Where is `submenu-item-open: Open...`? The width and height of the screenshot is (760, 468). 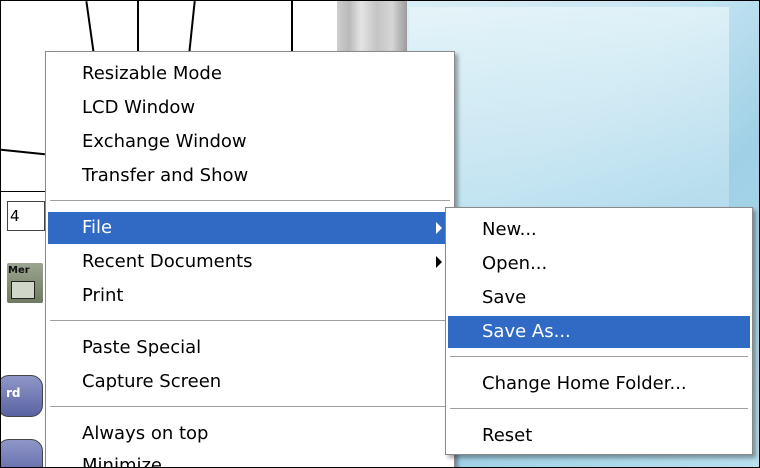
submenu-item-open: Open... is located at coordinates (599, 264).